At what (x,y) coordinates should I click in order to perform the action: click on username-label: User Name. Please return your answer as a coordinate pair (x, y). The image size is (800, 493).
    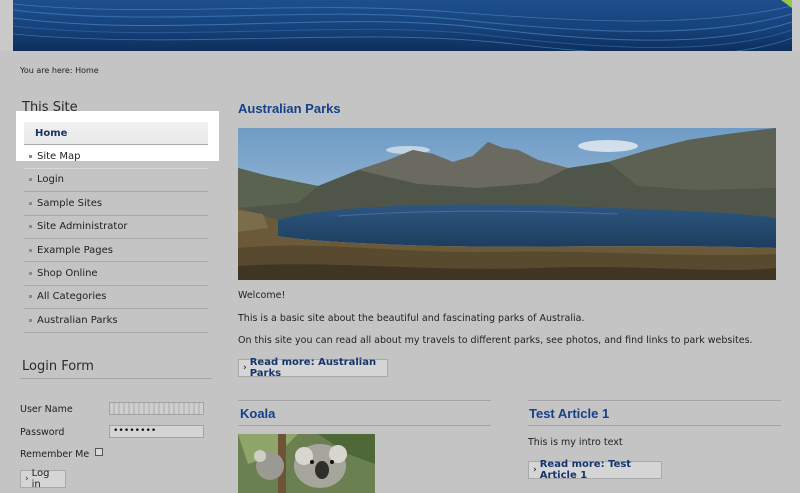
    Looking at the image, I should click on (46, 409).